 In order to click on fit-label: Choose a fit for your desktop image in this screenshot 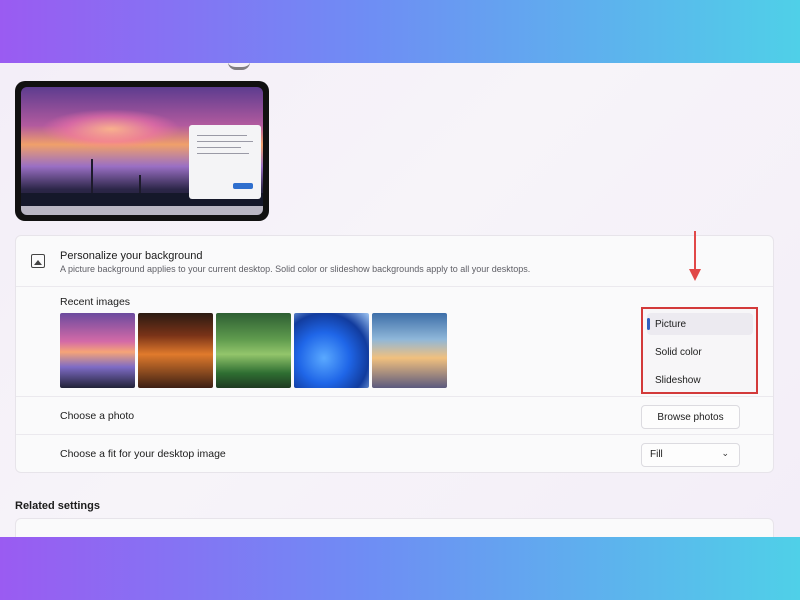, I will do `click(143, 454)`.